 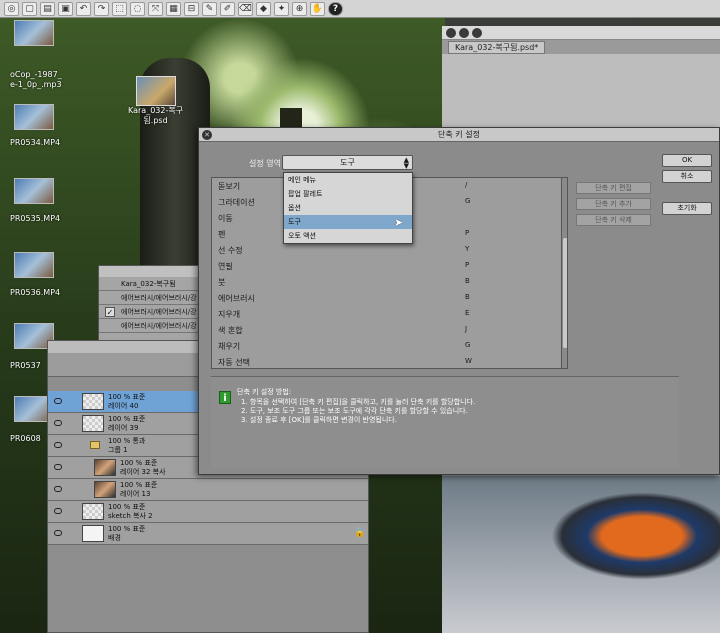 I want to click on redo-icon: ↷, so click(x=101, y=8).